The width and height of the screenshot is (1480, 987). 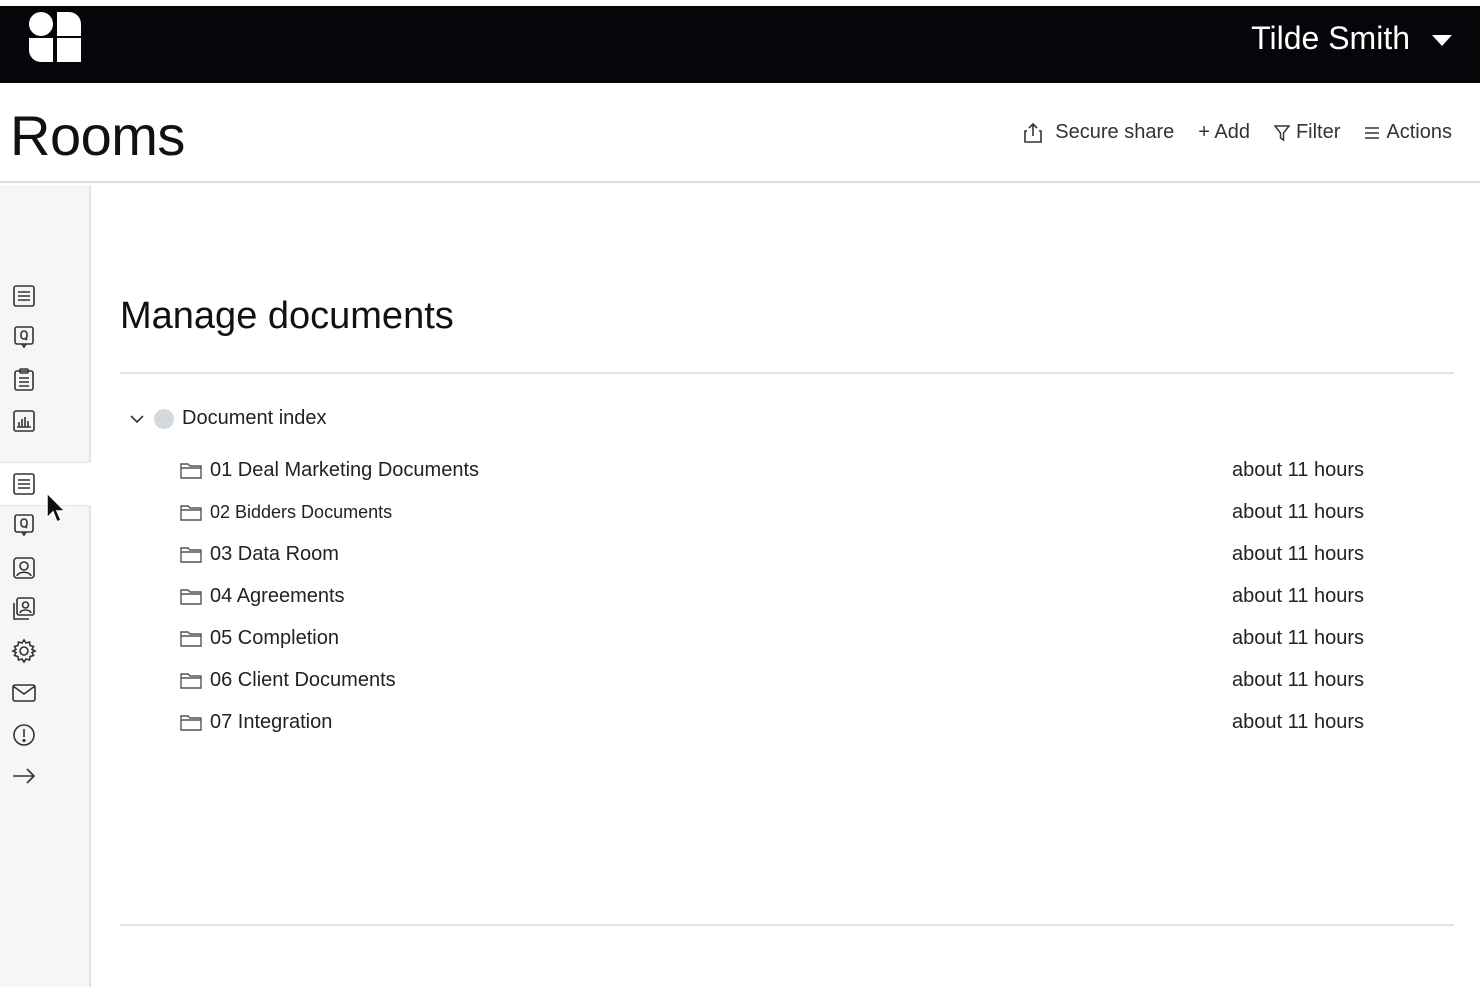 I want to click on brand-logo-icon, so click(x=55, y=37).